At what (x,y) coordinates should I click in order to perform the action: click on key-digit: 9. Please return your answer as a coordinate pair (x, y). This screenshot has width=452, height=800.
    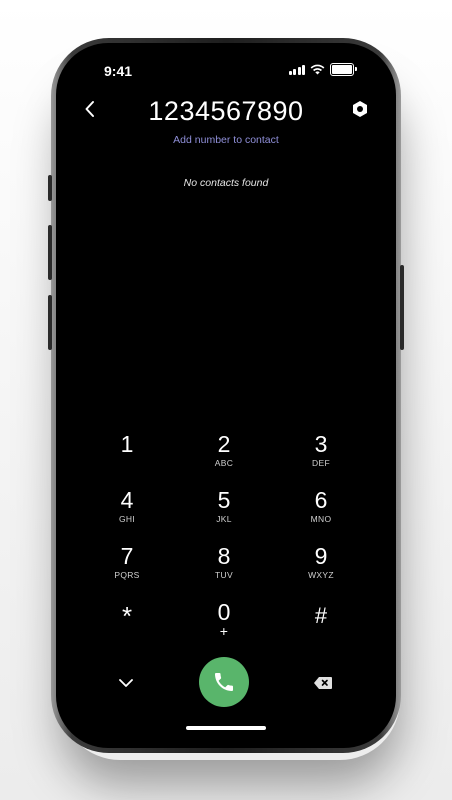
    Looking at the image, I should click on (321, 556).